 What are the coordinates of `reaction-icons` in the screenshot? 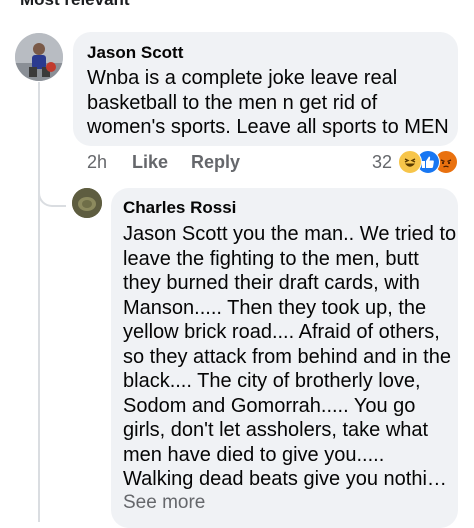 It's located at (430, 162).